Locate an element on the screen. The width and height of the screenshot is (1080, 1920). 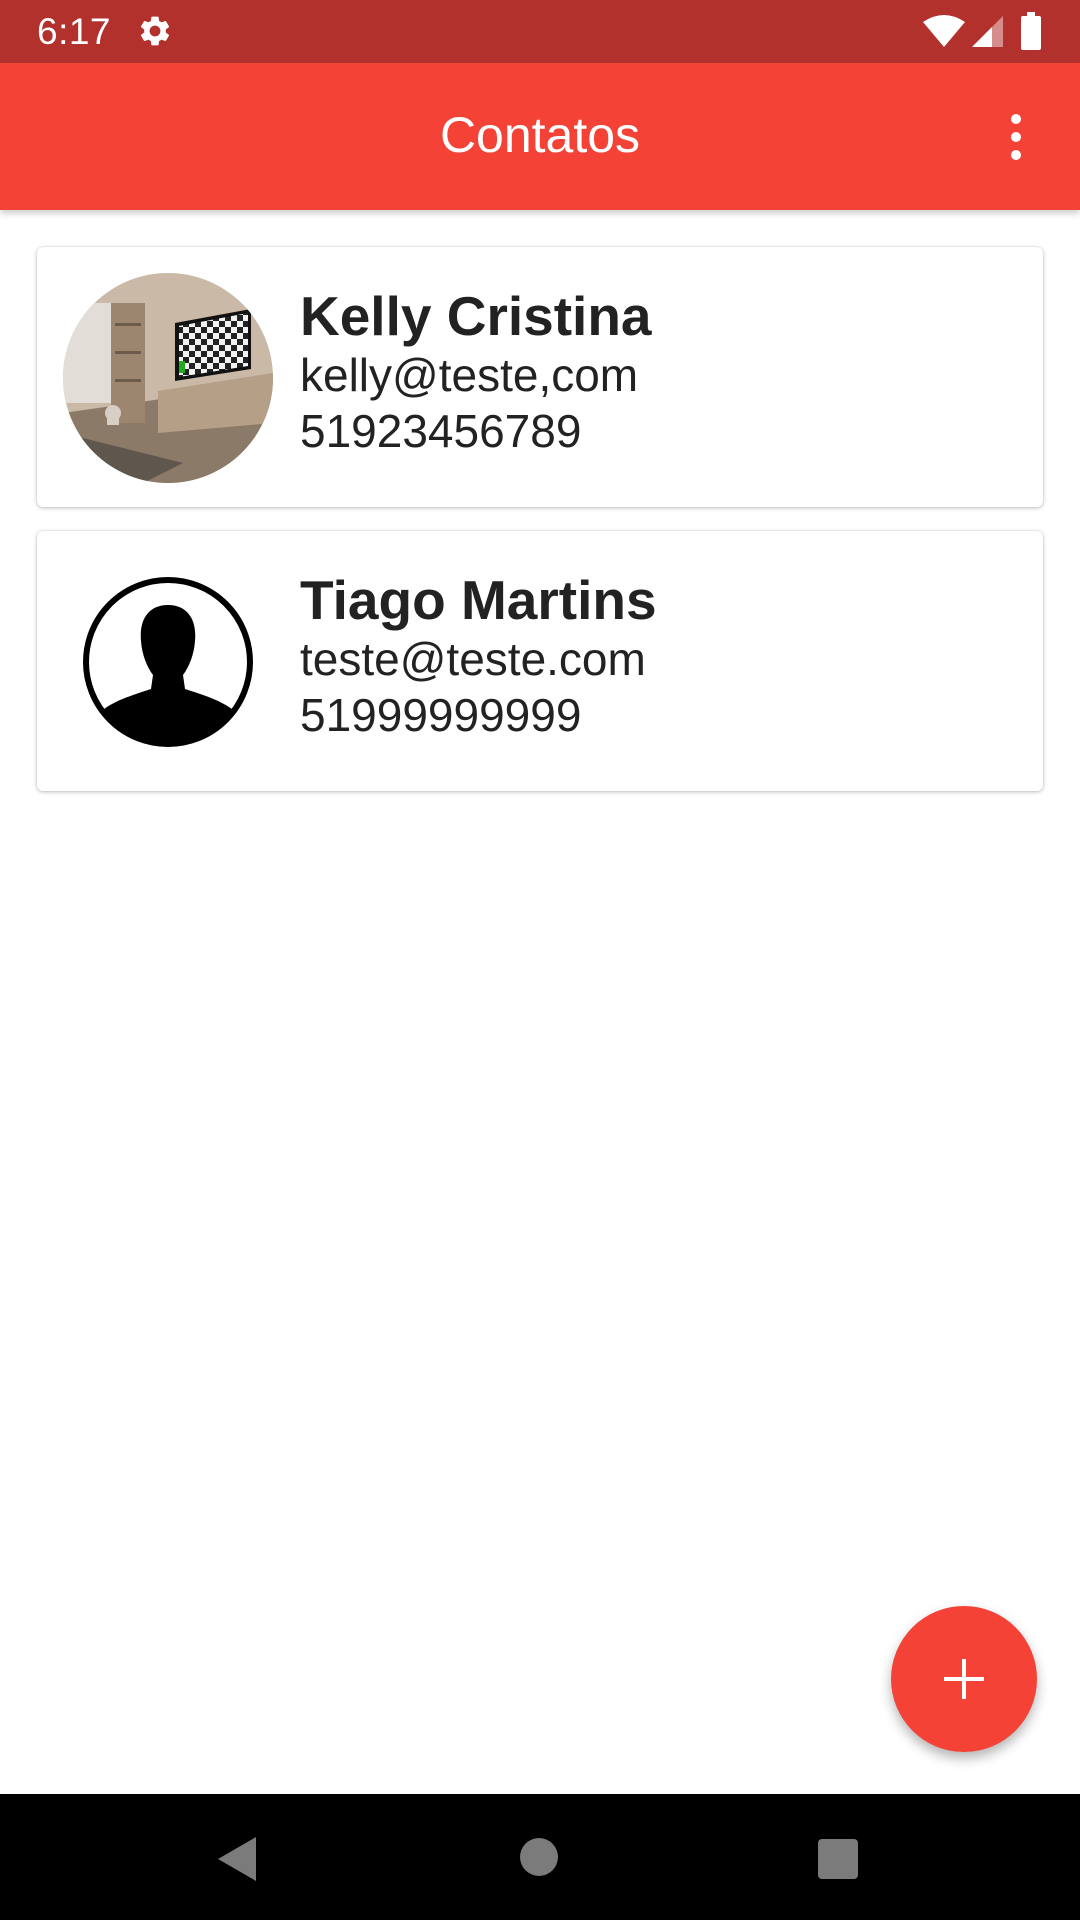
default-person-icon is located at coordinates (168, 662).